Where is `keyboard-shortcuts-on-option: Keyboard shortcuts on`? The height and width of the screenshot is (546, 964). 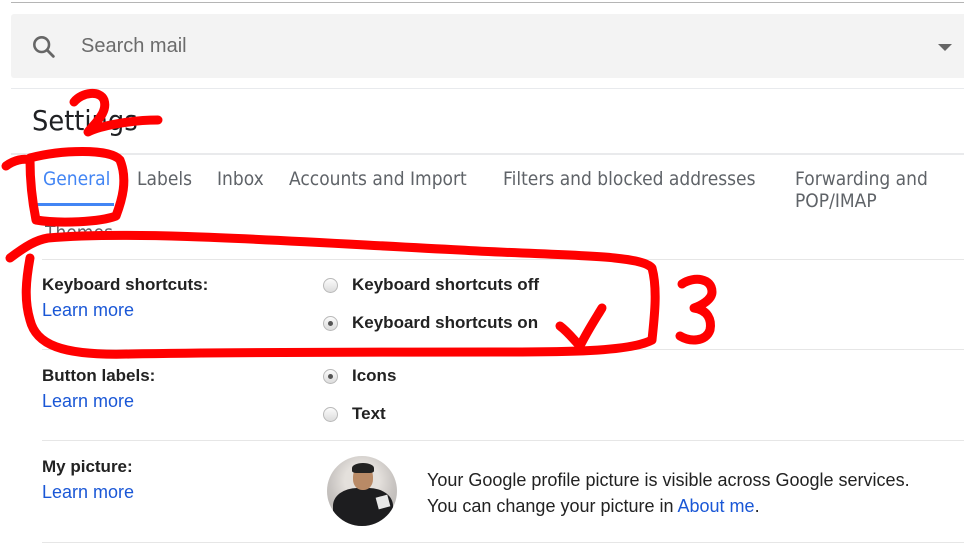
keyboard-shortcuts-on-option: Keyboard shortcuts on is located at coordinates (430, 323).